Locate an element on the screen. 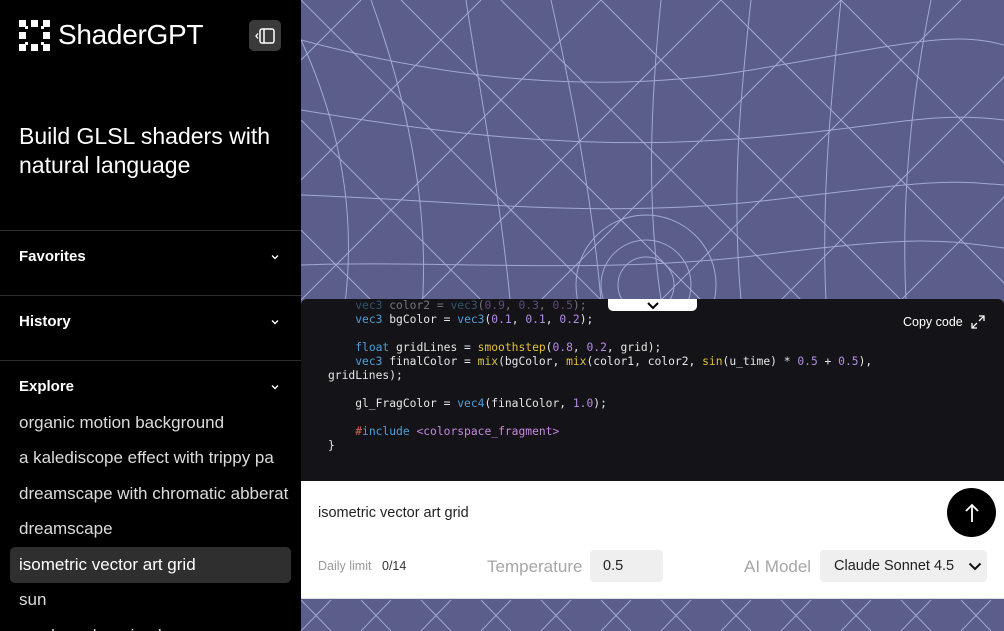  temperature-label: Temperature is located at coordinates (535, 566).